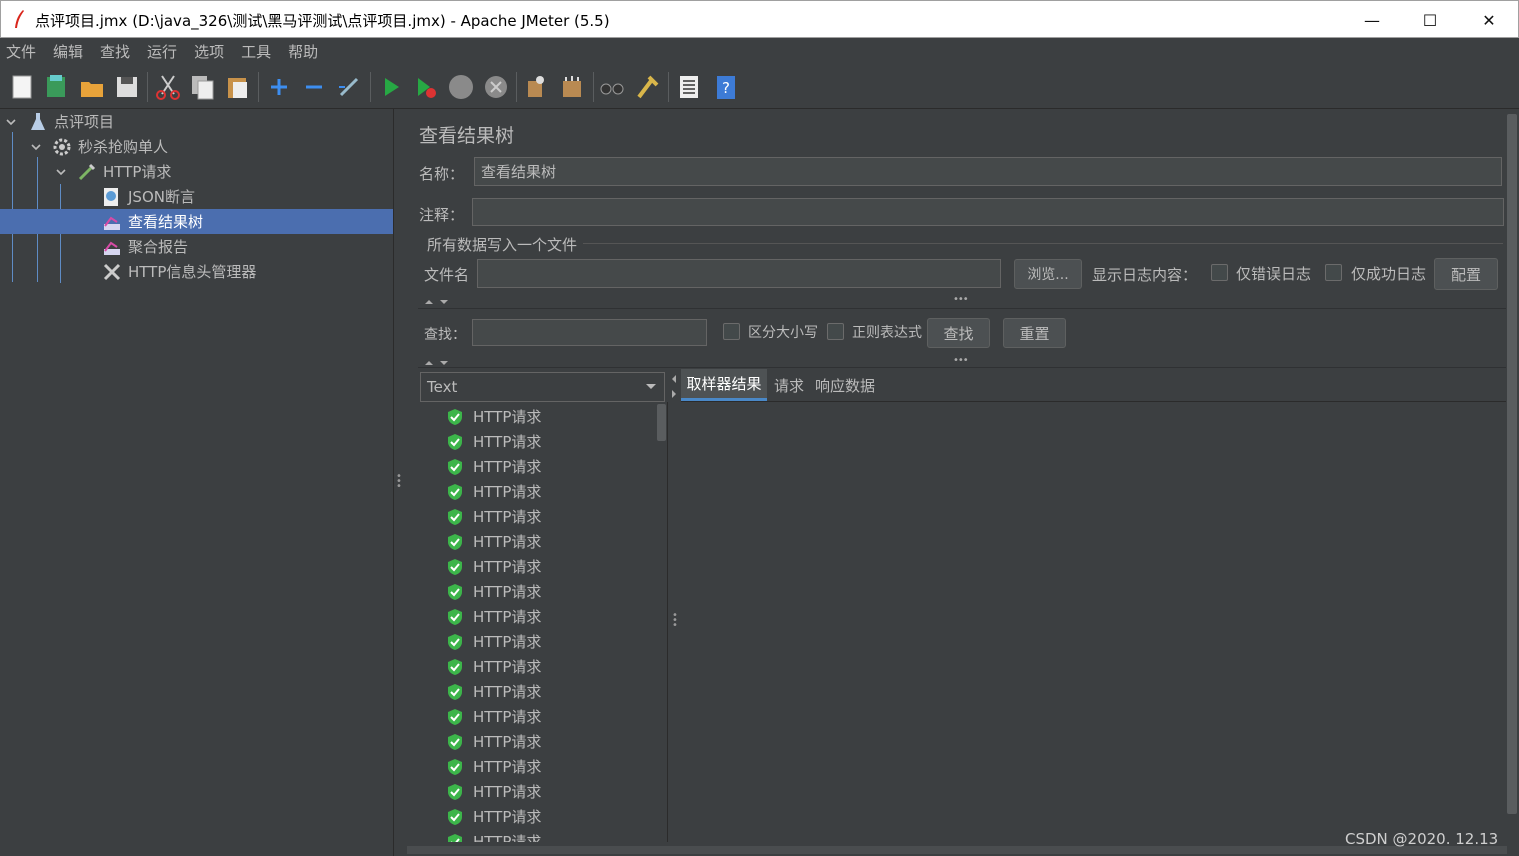 The width and height of the screenshot is (1519, 856). I want to click on success-only-checkbox, so click(1333, 272).